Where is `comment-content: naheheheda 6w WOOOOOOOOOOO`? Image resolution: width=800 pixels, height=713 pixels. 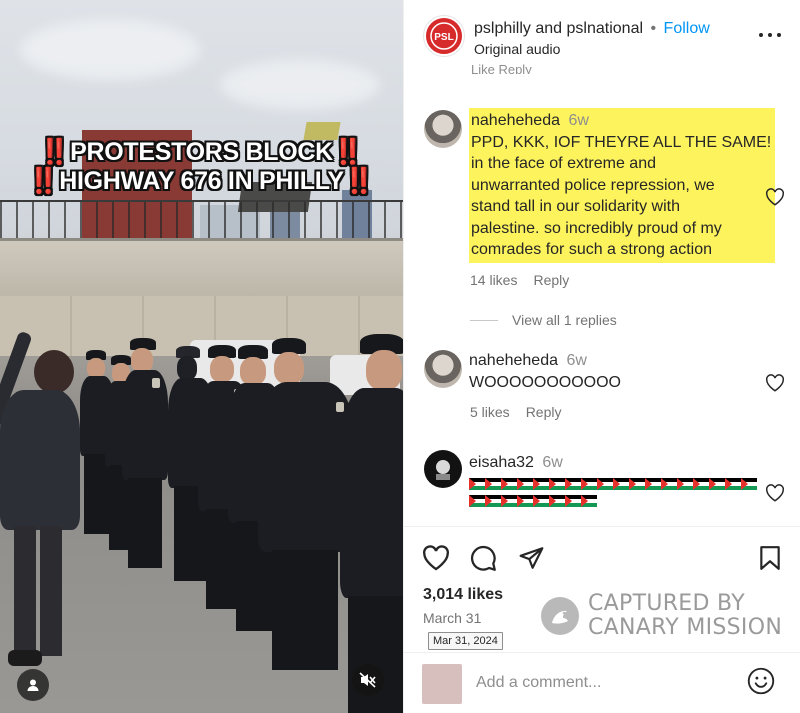 comment-content: naheheheda 6w WOOOOOOOOOOO is located at coordinates (545, 371).